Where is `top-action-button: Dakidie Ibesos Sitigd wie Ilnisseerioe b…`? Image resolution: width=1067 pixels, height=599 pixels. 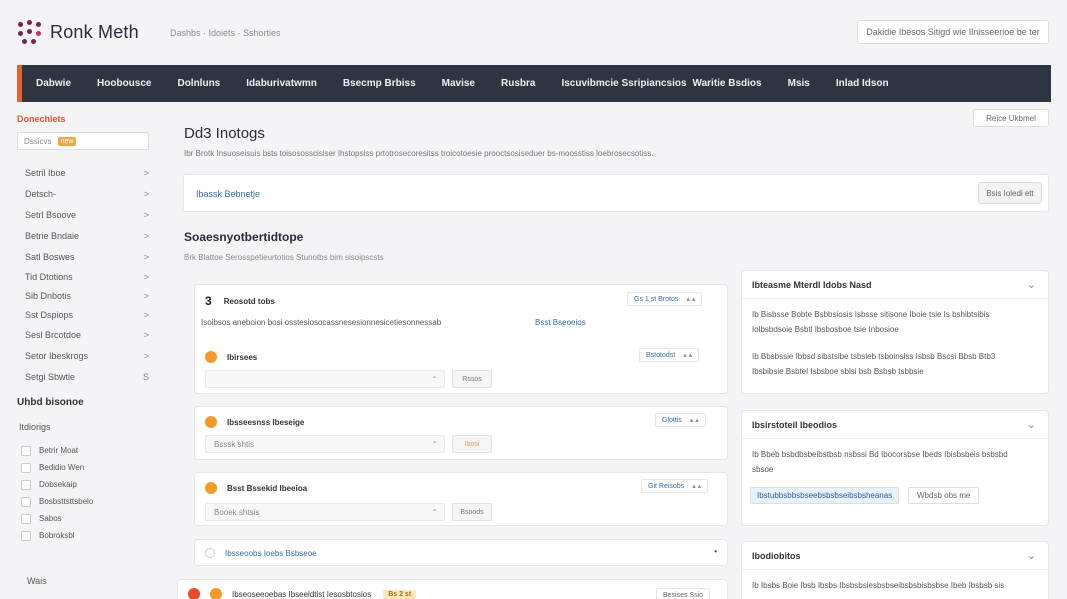 top-action-button: Dakidie Ibesos Sitigd wie Ilnisseerioe b… is located at coordinates (953, 32).